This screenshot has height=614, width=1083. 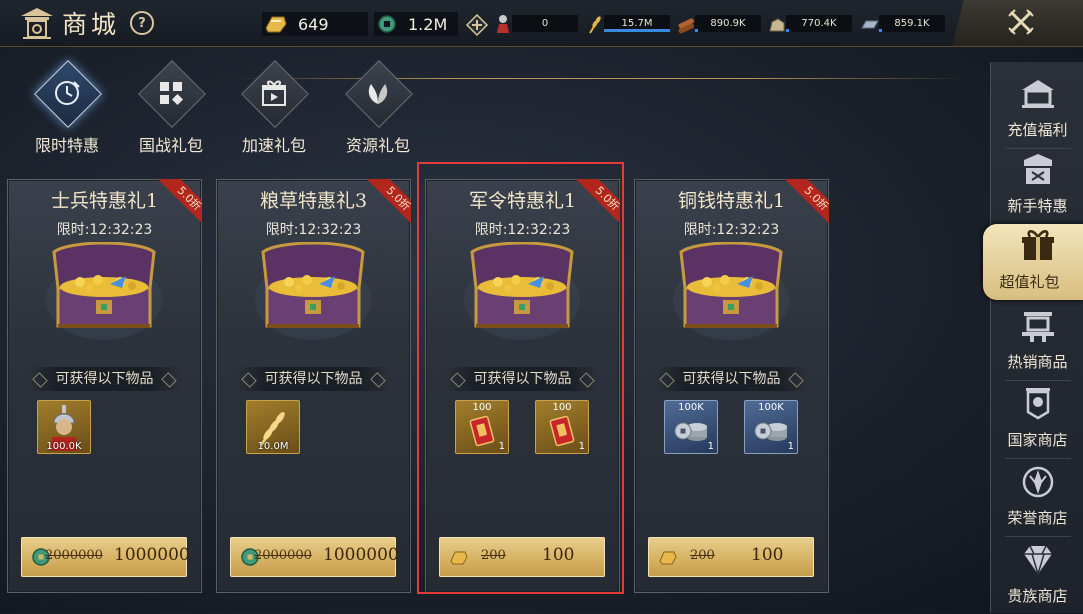 I want to click on tab-resource-pack: 资源礼包, so click(x=378, y=108).